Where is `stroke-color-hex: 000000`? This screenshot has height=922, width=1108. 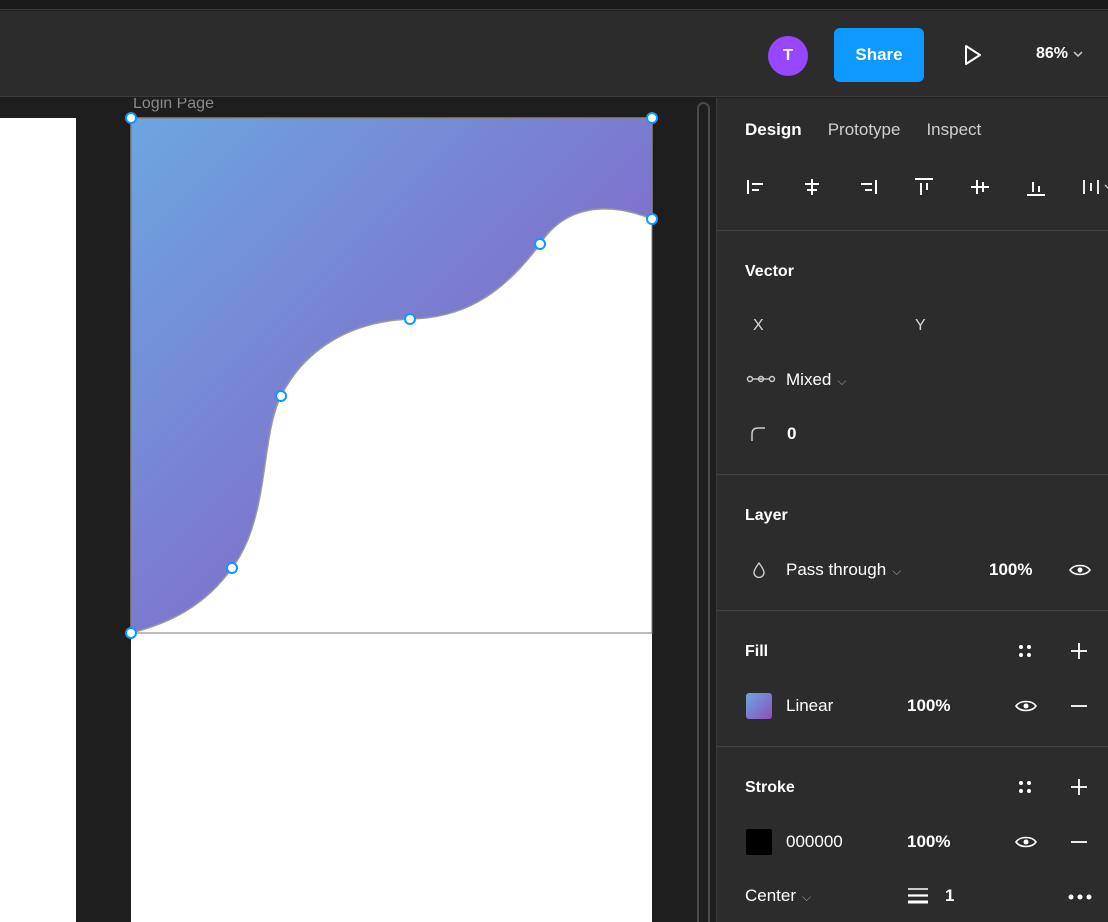
stroke-color-hex: 000000 is located at coordinates (814, 842).